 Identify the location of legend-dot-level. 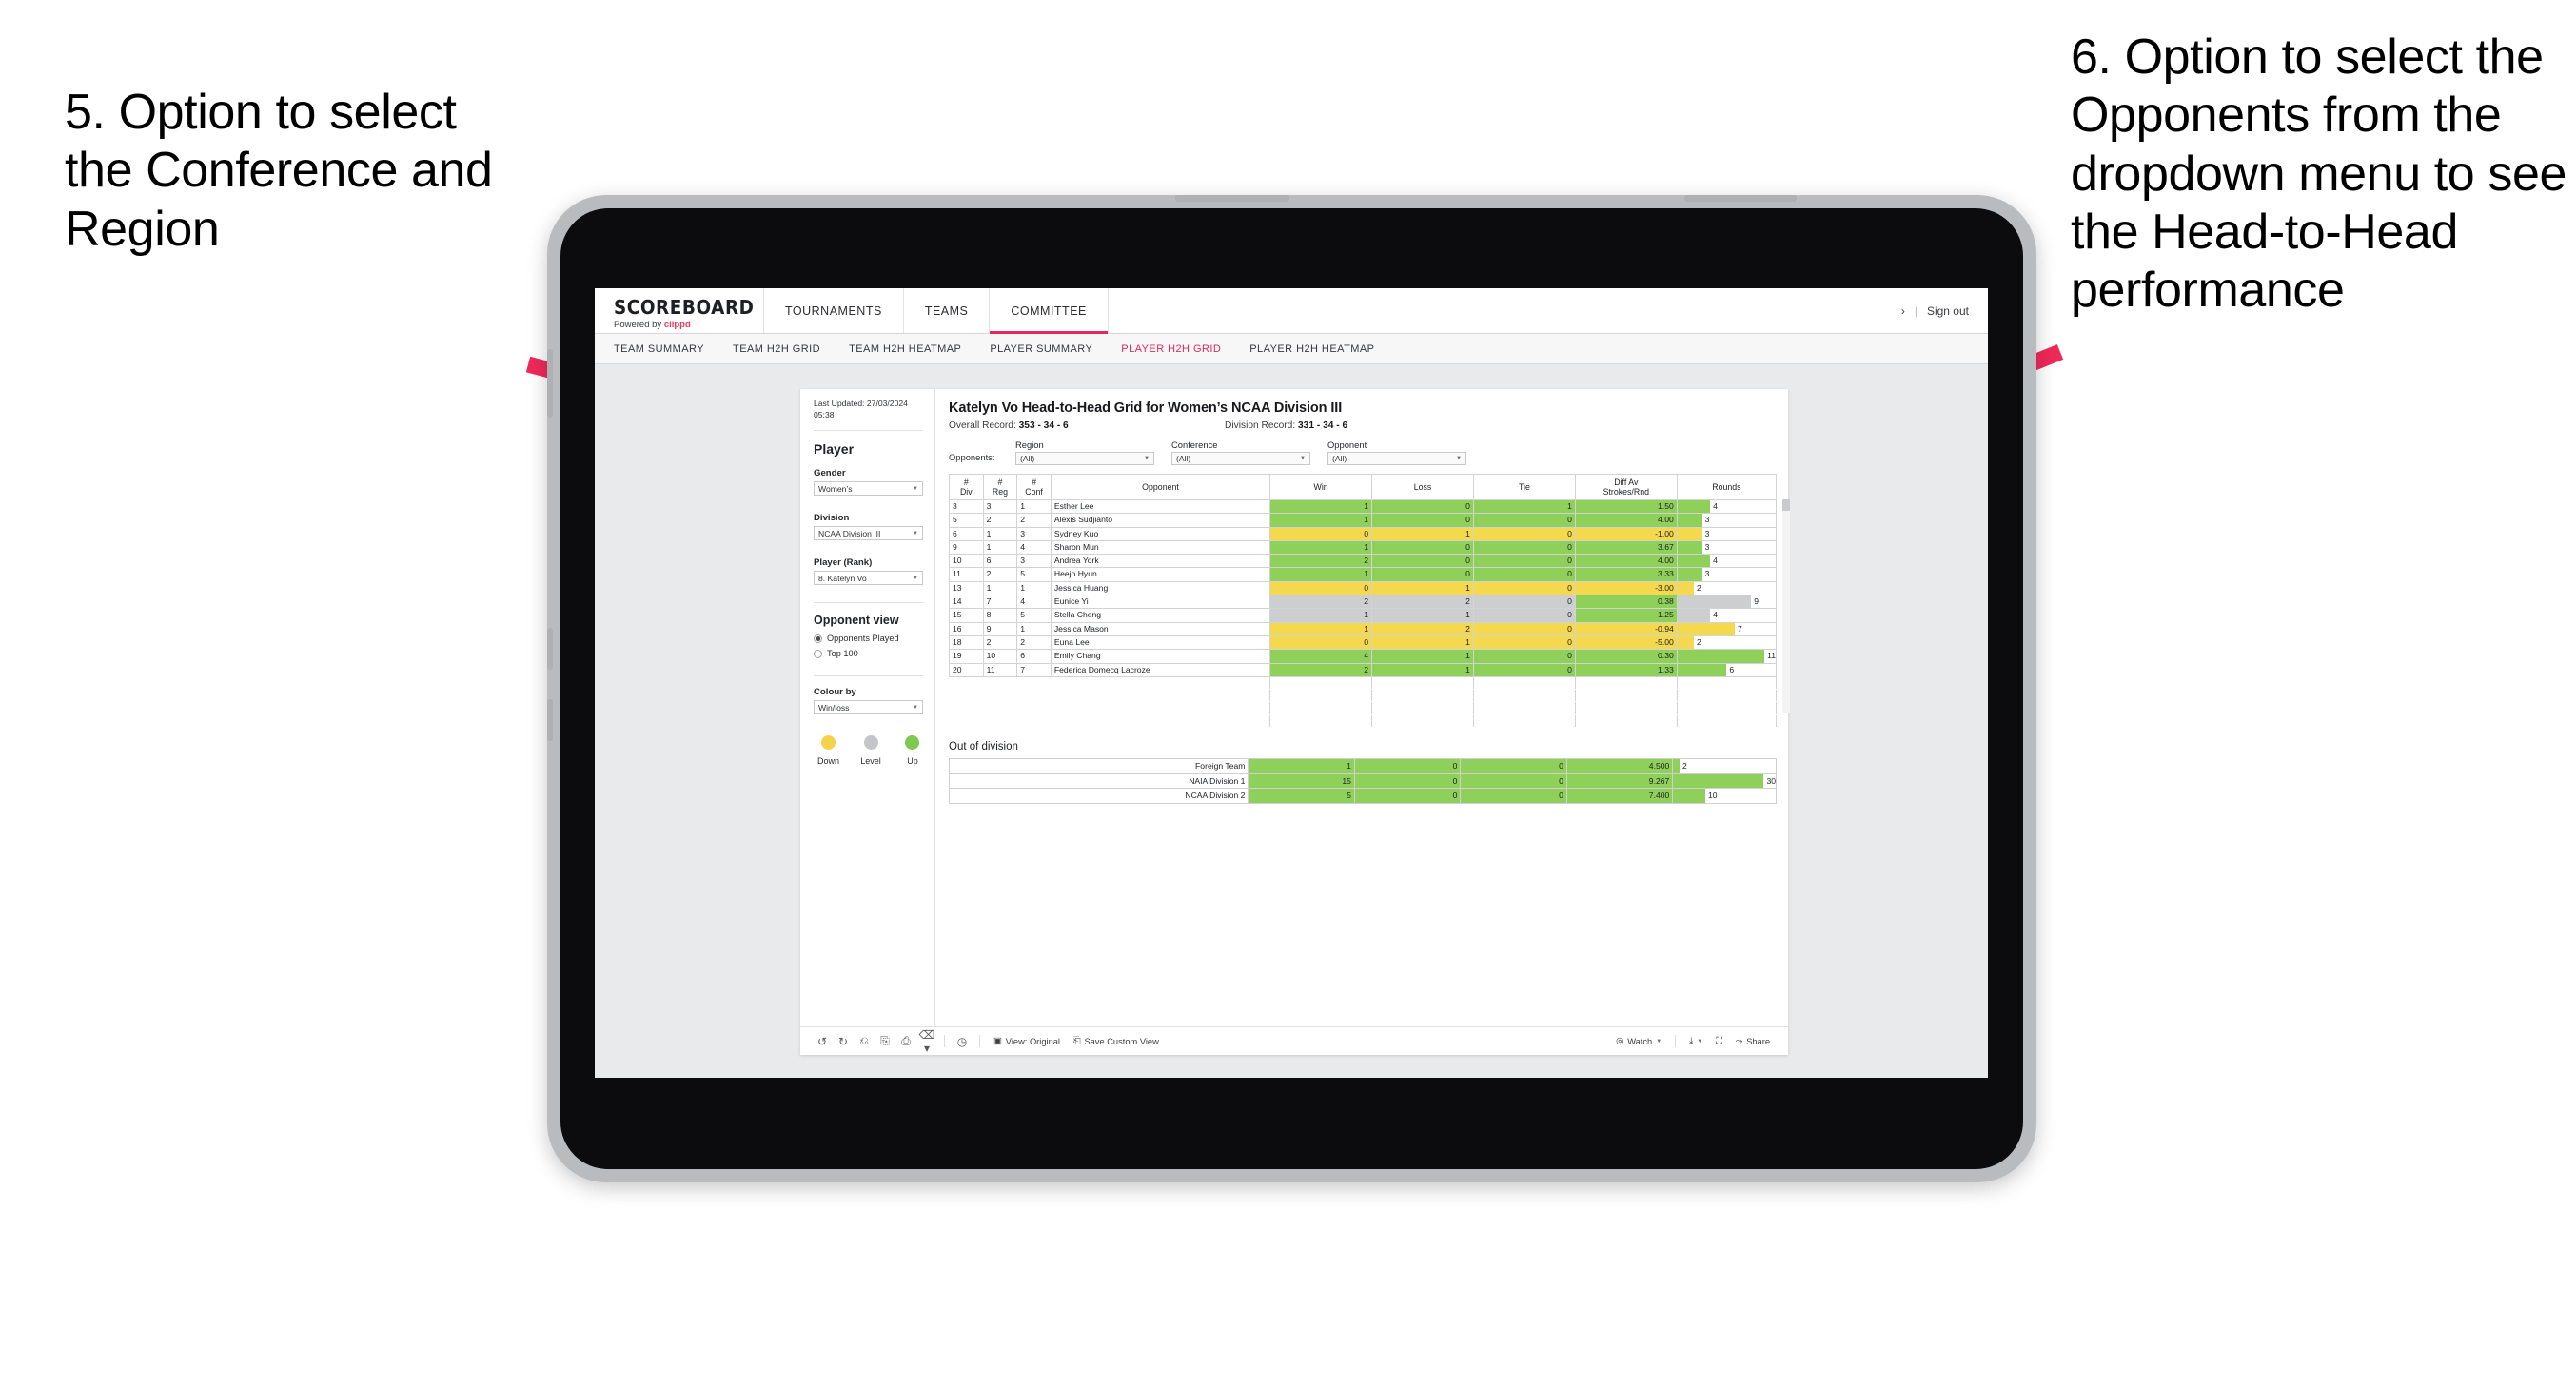
(870, 743).